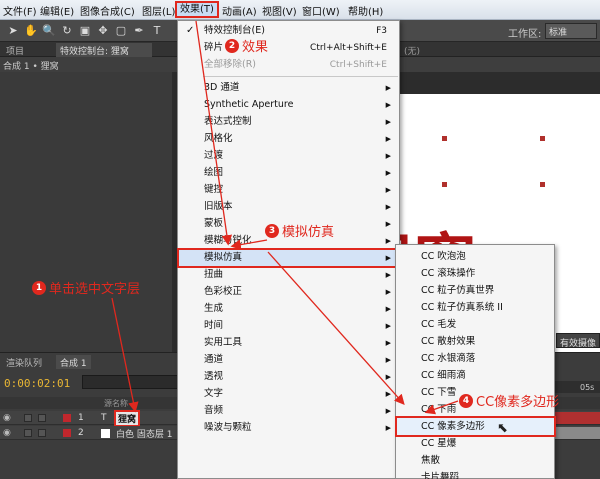 The width and height of the screenshot is (600, 479). What do you see at coordinates (144, 433) in the screenshot?
I see `layer-name: 白色 固态层 1` at bounding box center [144, 433].